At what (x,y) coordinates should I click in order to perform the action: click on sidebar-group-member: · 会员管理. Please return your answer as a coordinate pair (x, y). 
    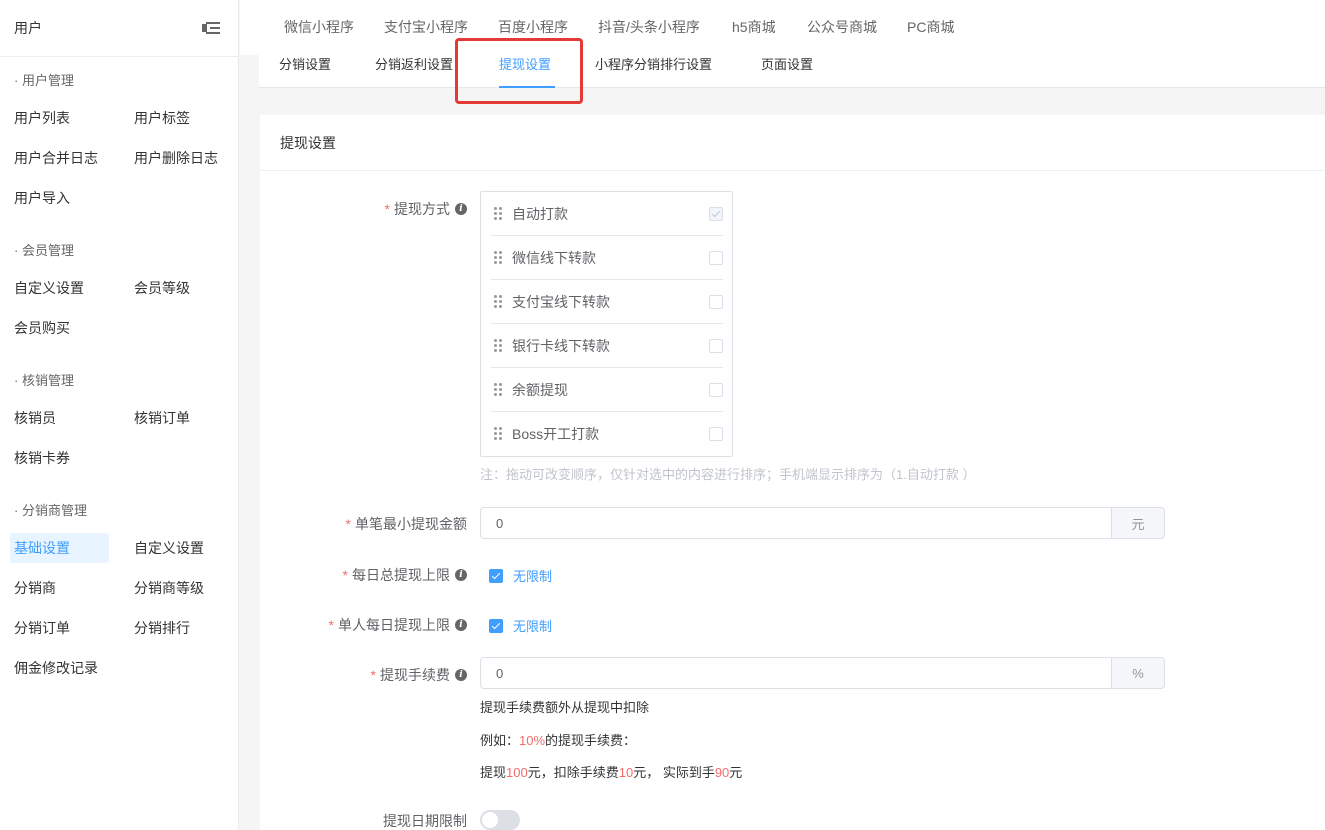
    Looking at the image, I should click on (44, 250).